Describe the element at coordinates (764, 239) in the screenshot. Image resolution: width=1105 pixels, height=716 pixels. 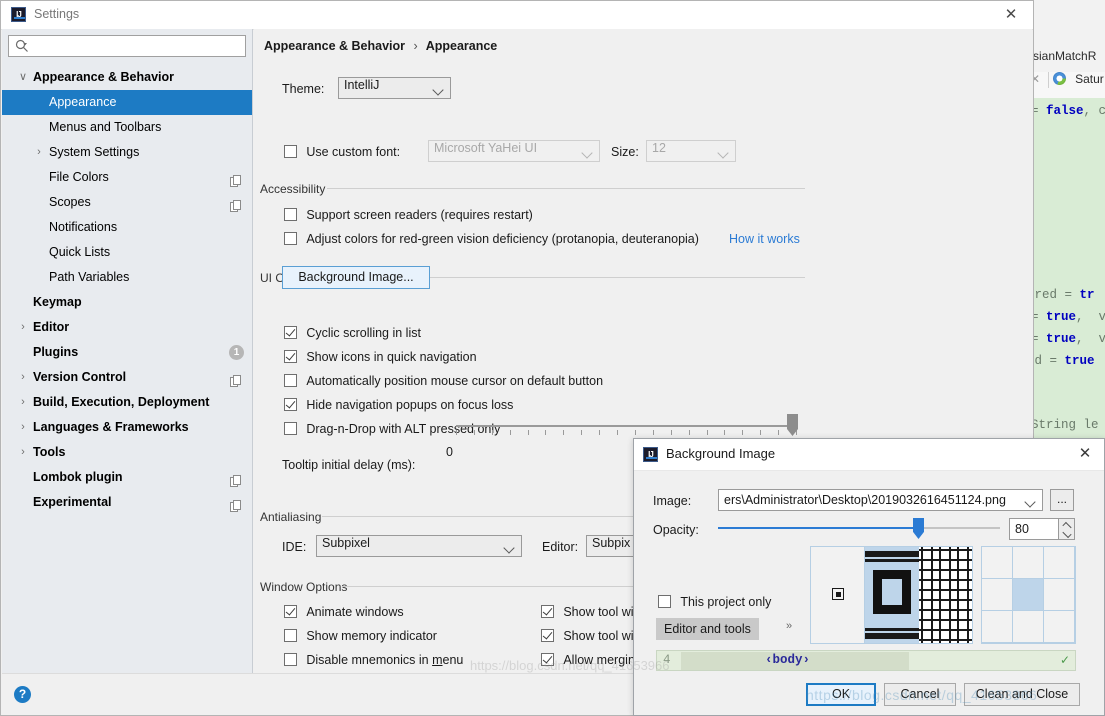
I see `how-it-works-link: How it works` at that location.